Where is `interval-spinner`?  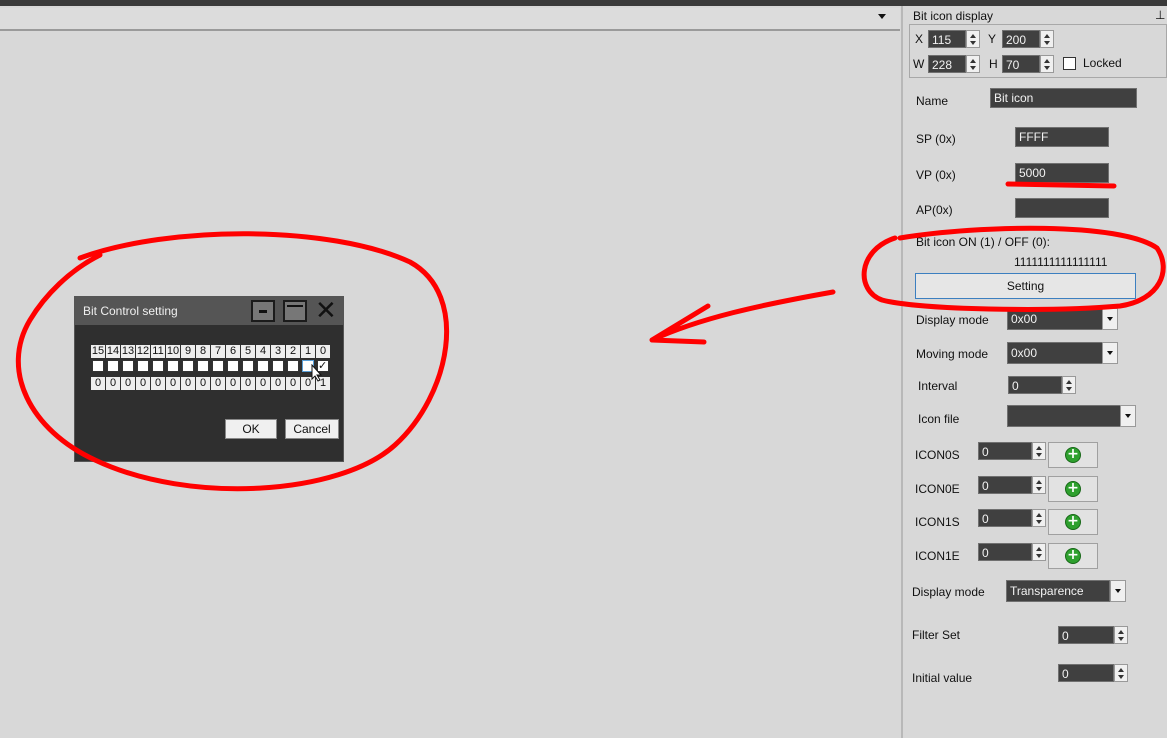 interval-spinner is located at coordinates (1069, 385).